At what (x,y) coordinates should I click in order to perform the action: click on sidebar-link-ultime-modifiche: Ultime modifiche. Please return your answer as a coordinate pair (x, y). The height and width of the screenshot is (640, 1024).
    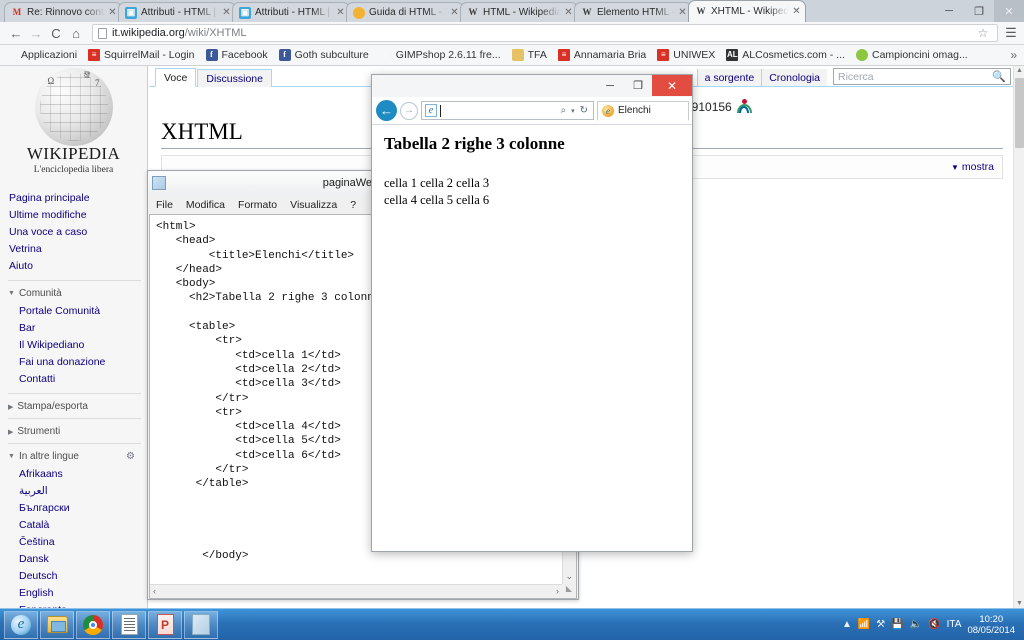
    Looking at the image, I should click on (77, 214).